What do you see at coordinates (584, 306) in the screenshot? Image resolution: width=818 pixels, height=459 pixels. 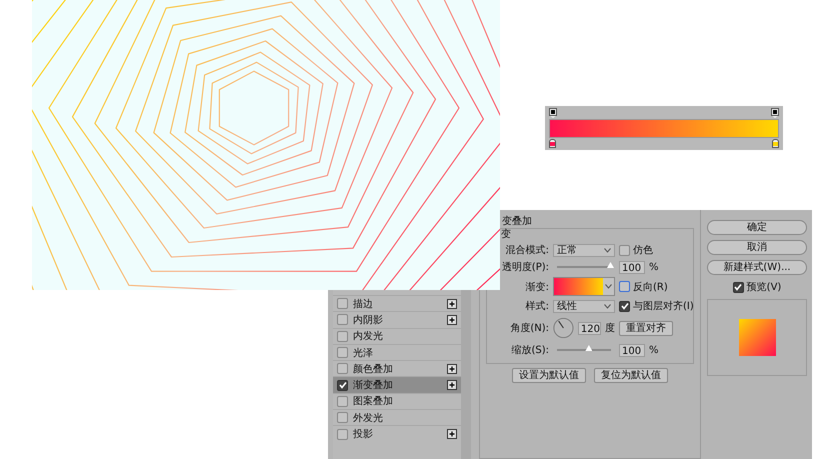 I see `dropdown: 线性` at bounding box center [584, 306].